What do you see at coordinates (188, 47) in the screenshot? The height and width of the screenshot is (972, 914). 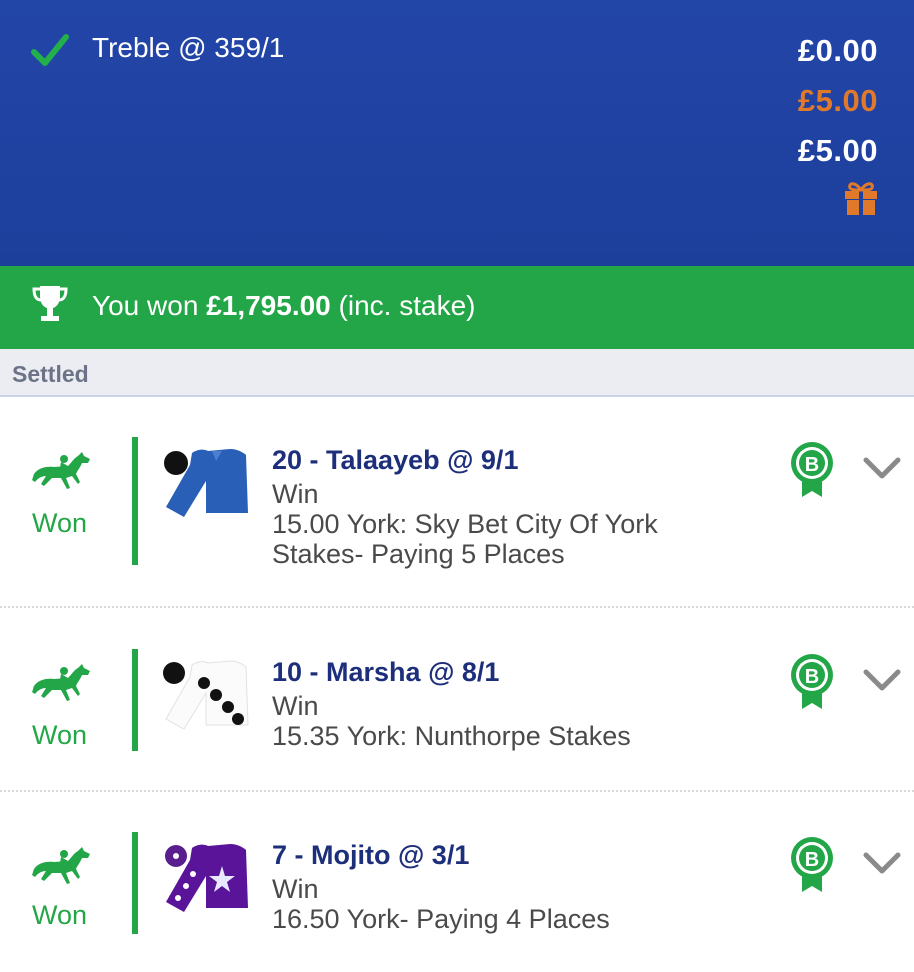 I see `bet-title: Treble @ 359/1` at bounding box center [188, 47].